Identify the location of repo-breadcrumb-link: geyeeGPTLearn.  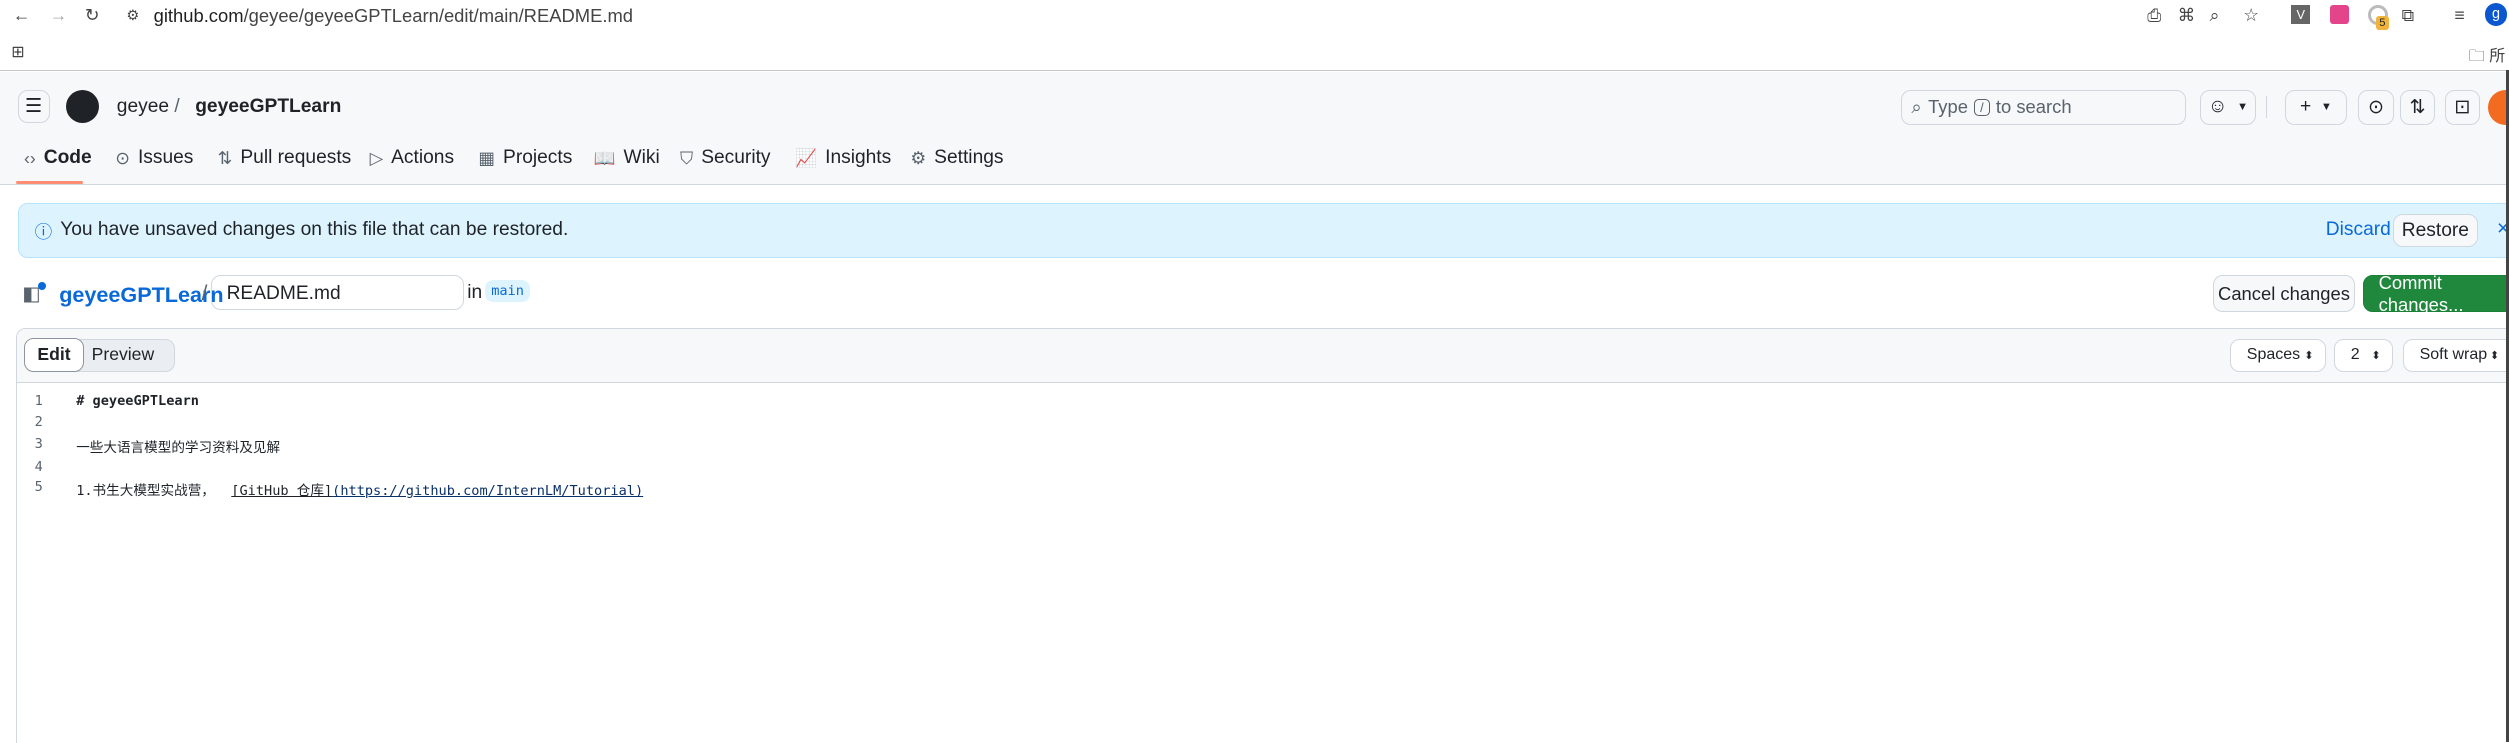
(141, 295).